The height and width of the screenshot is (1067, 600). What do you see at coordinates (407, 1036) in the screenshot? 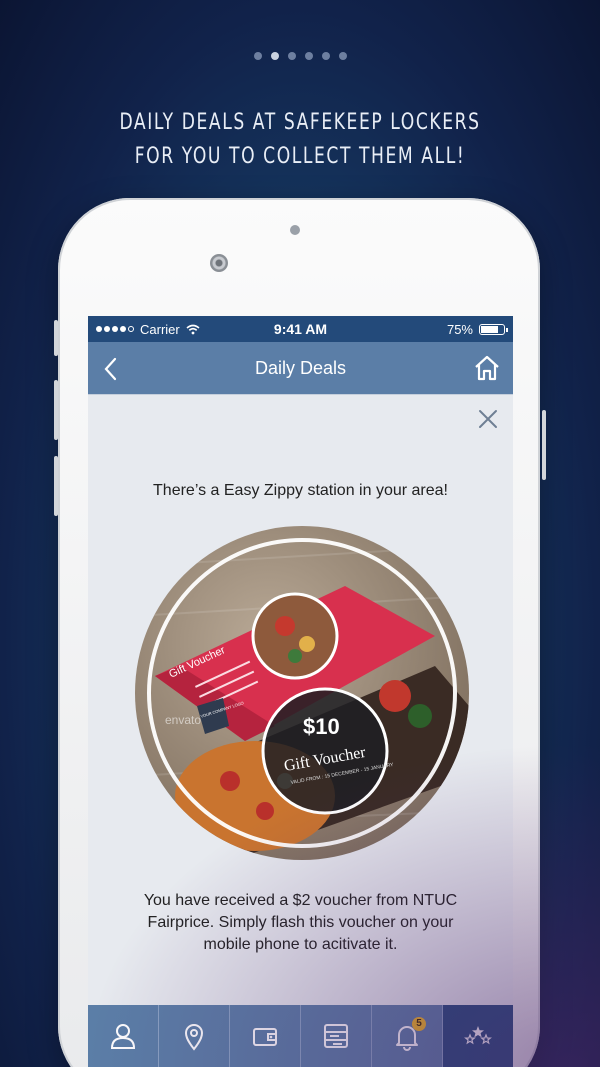
I see `tab-notifications: 5` at bounding box center [407, 1036].